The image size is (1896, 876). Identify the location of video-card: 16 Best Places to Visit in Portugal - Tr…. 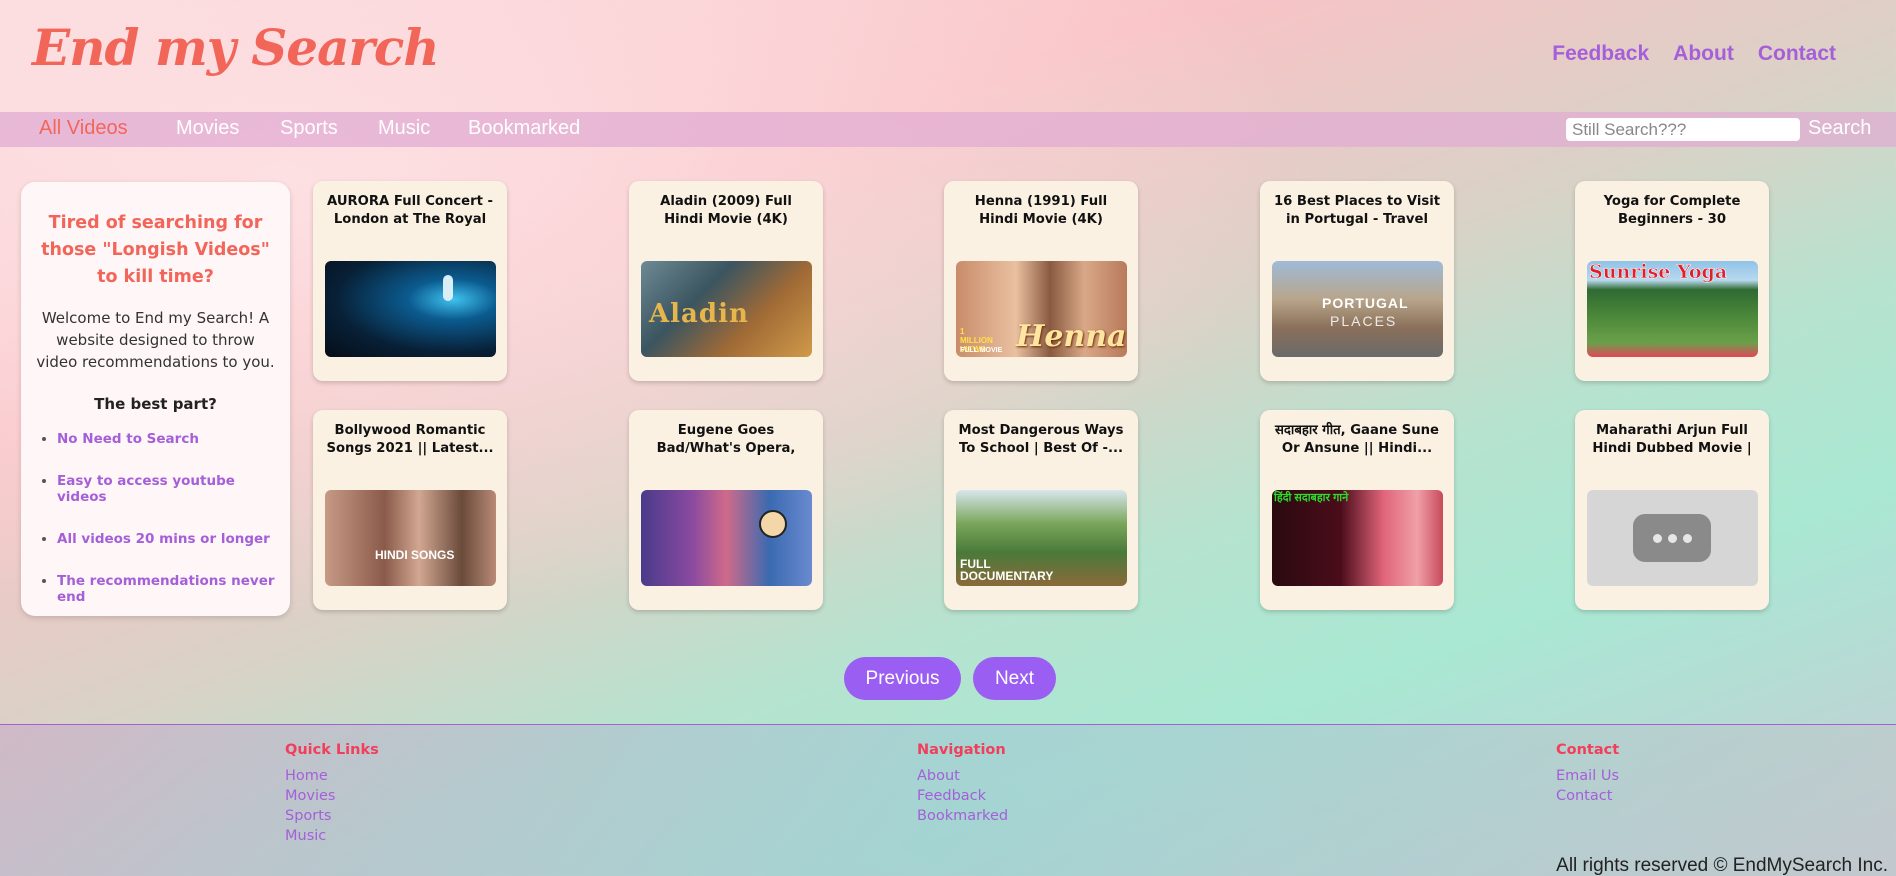
(1357, 281).